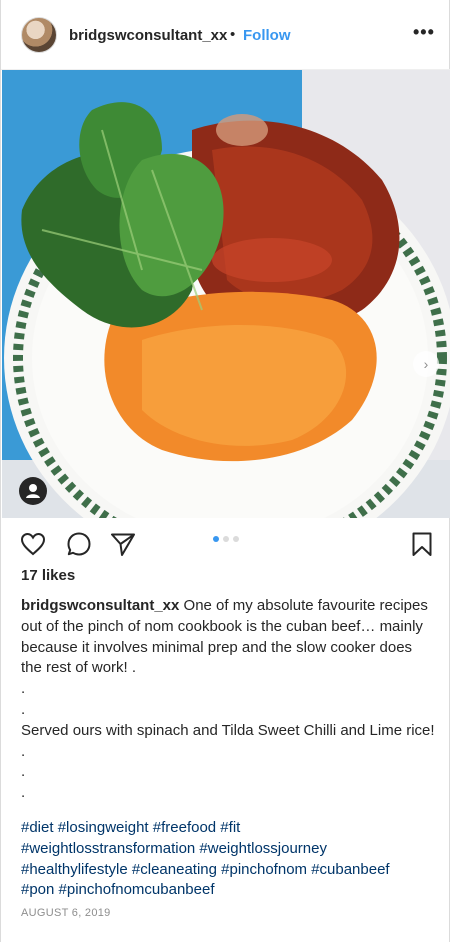 The width and height of the screenshot is (450, 942). I want to click on heart-icon, so click(33, 544).